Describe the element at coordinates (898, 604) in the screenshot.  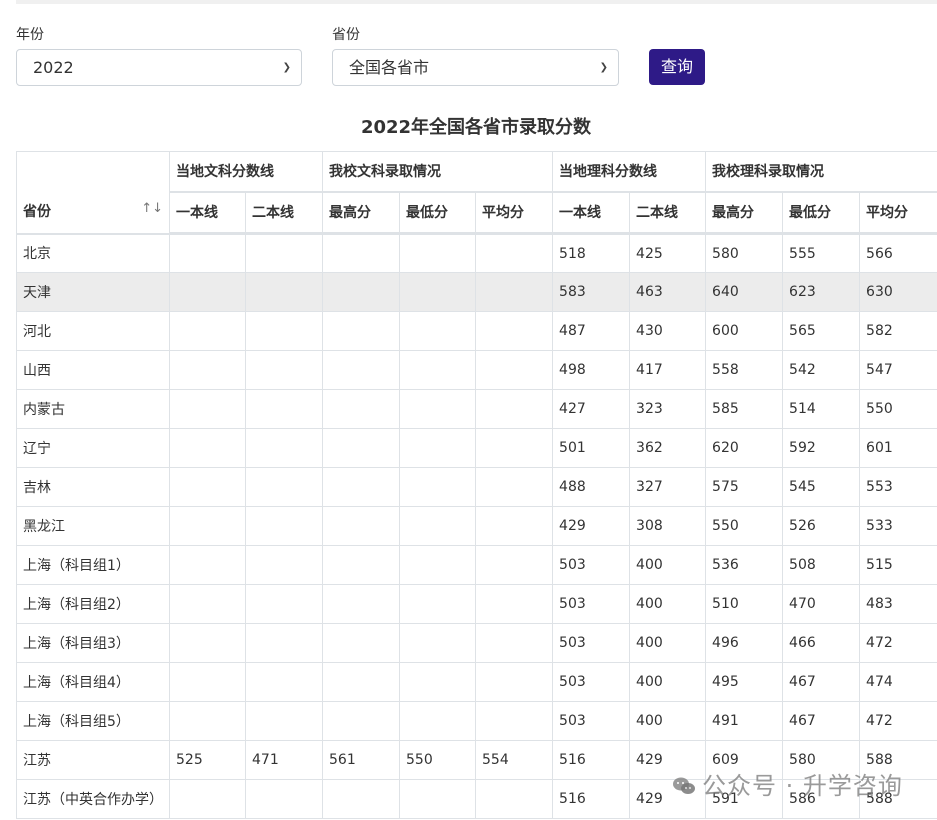
I see `score-cell: 483` at that location.